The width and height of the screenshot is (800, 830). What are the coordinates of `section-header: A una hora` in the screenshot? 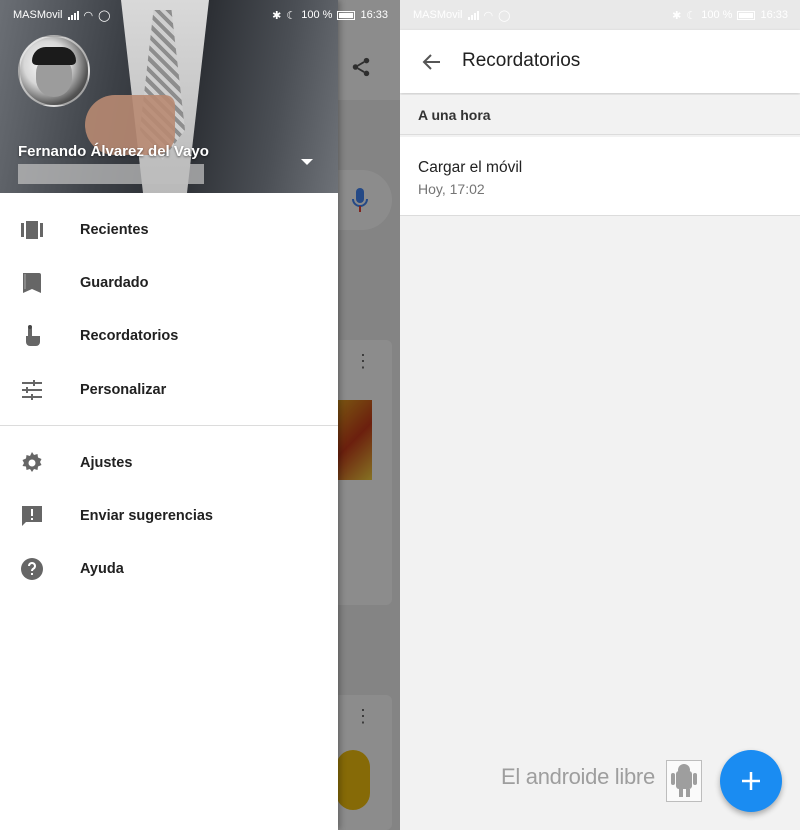 It's located at (600, 115).